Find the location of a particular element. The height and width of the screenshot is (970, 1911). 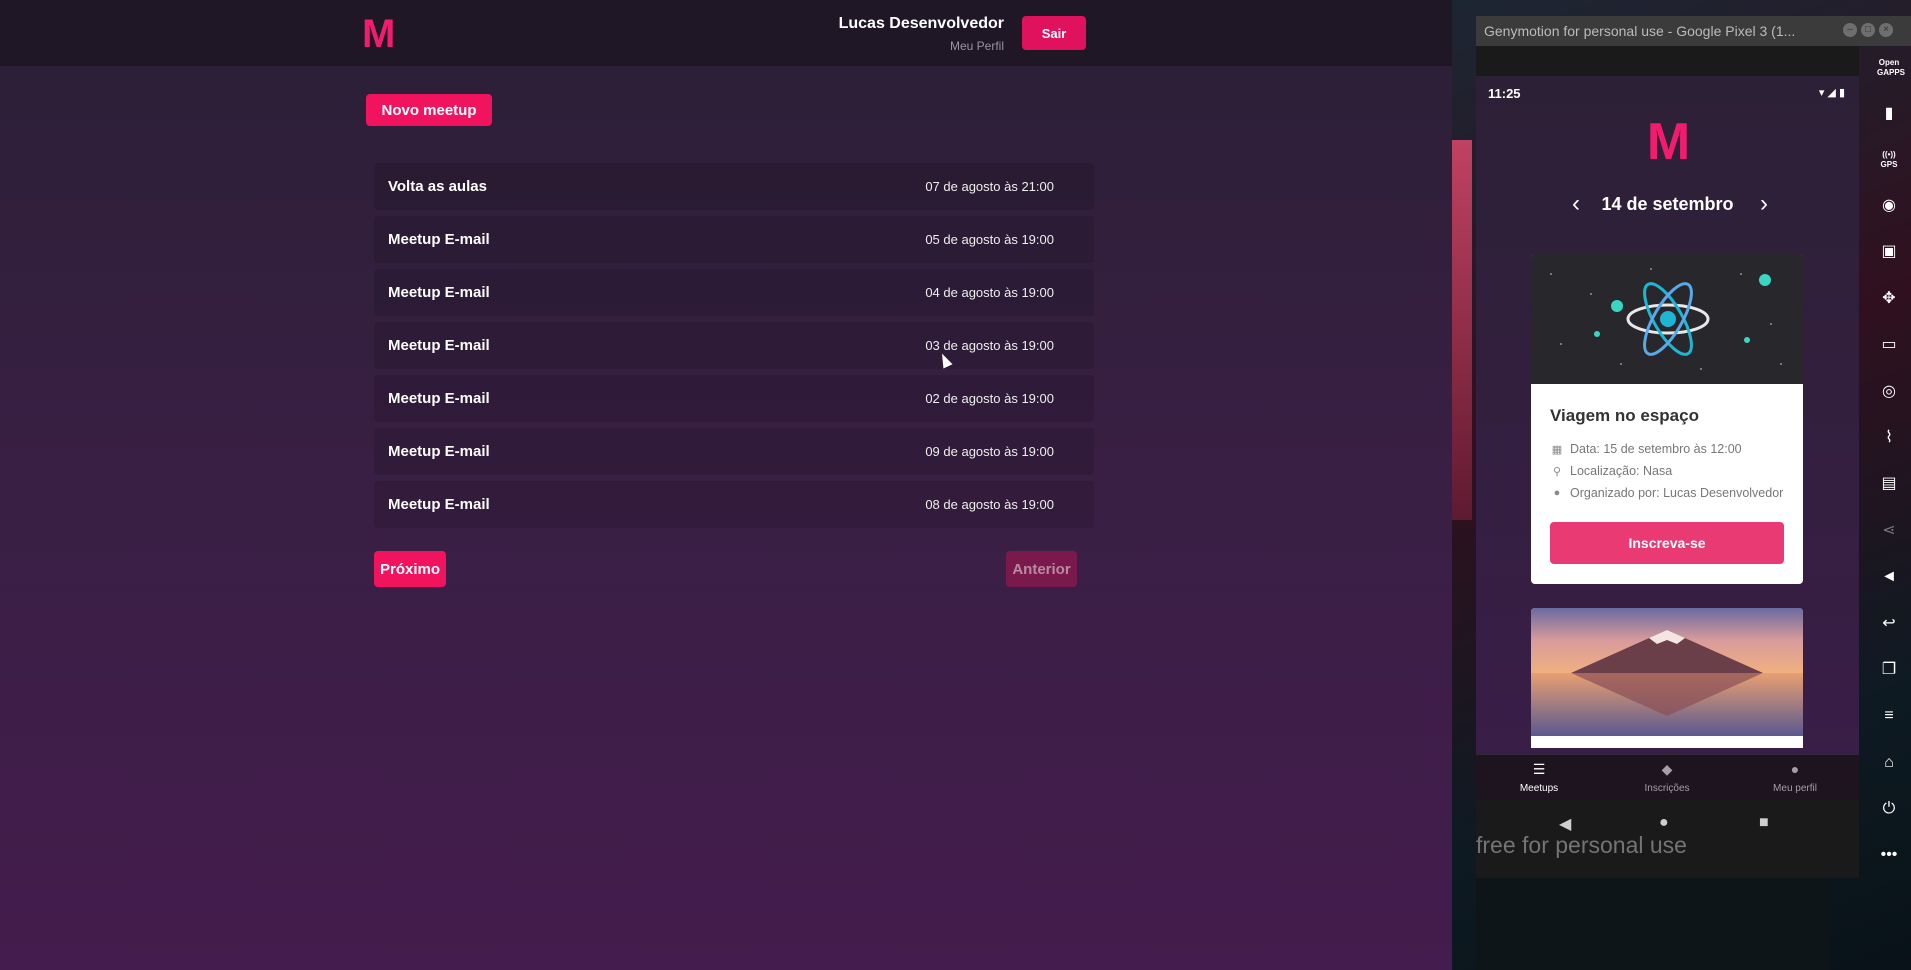

menu-icon: ≡ is located at coordinates (1889, 716).